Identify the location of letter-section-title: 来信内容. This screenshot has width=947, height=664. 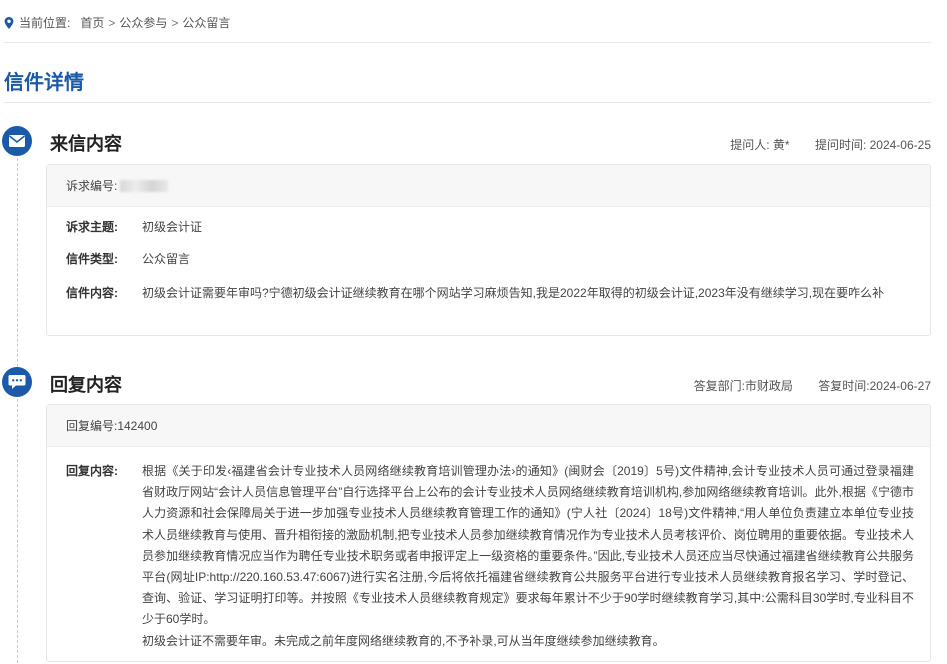
(86, 144).